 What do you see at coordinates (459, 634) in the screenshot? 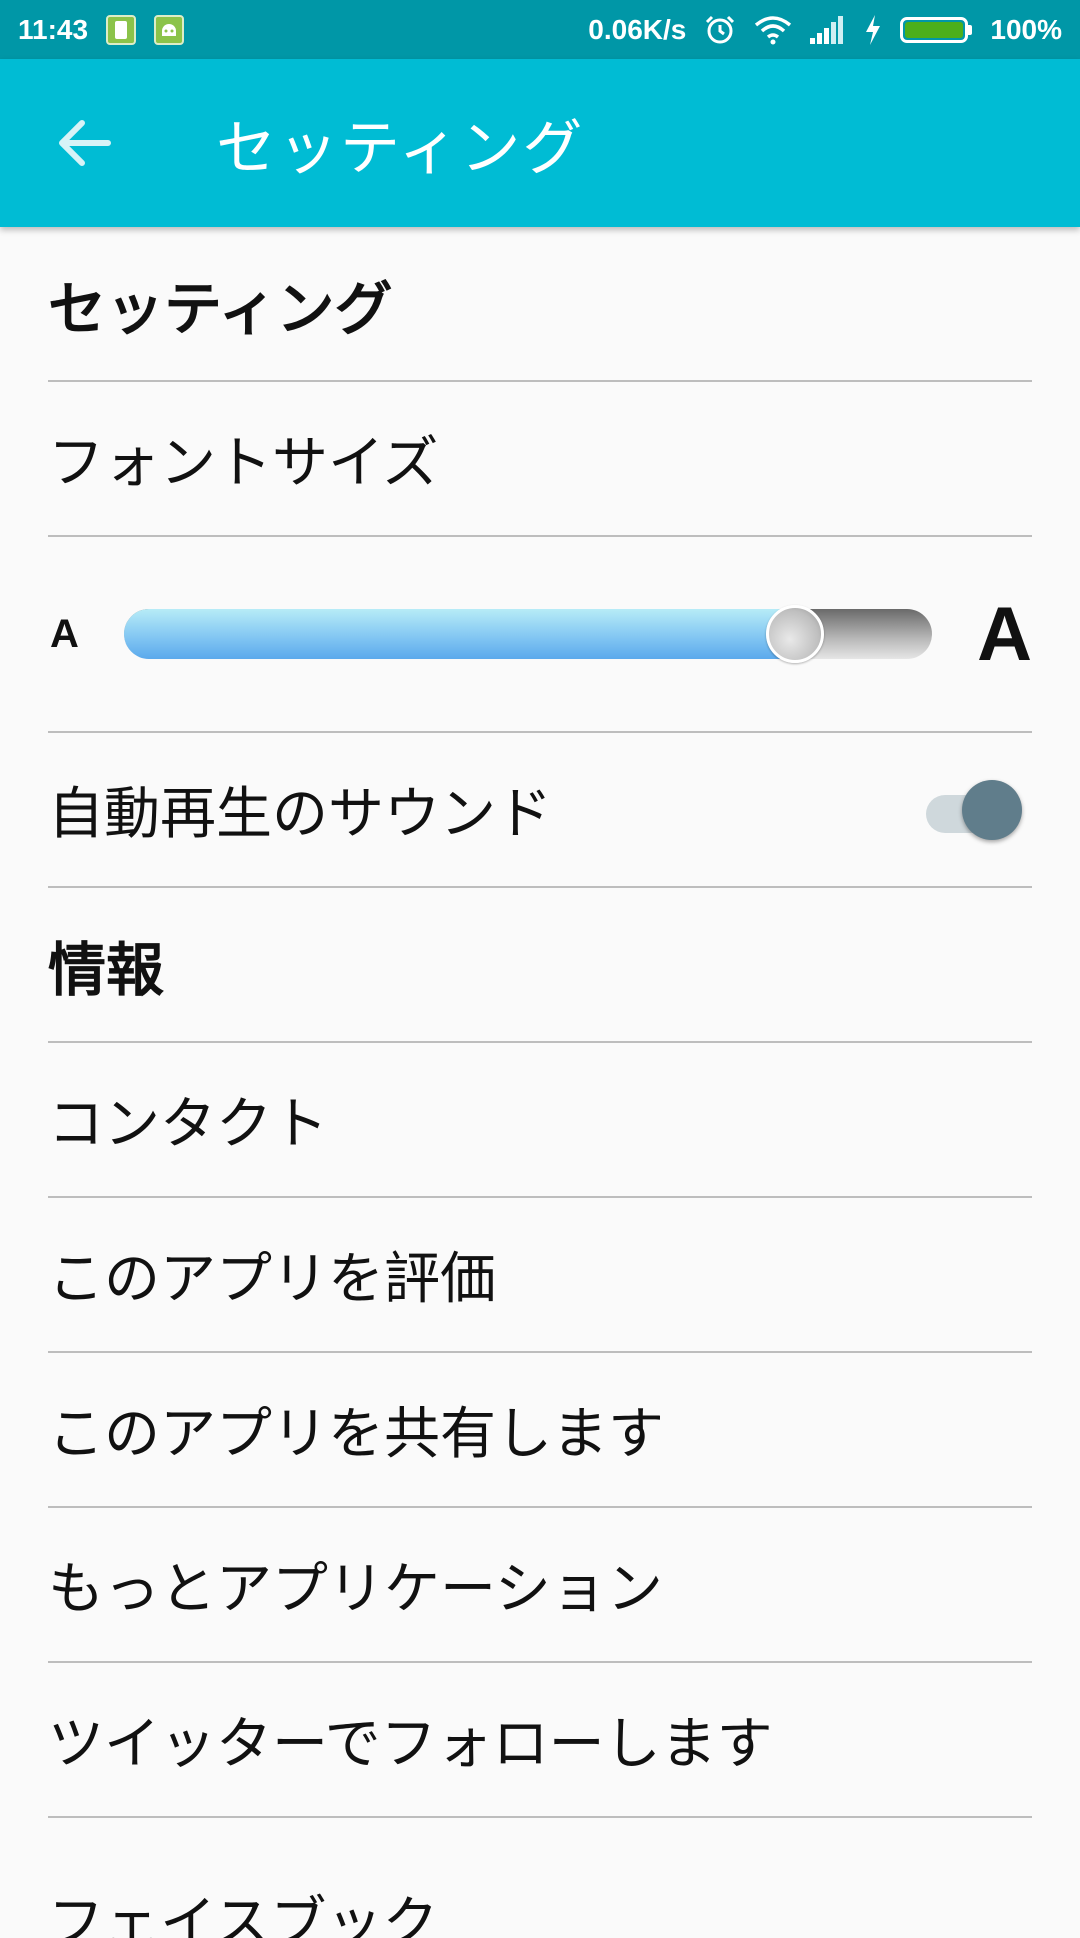
I see `slider-fill` at bounding box center [459, 634].